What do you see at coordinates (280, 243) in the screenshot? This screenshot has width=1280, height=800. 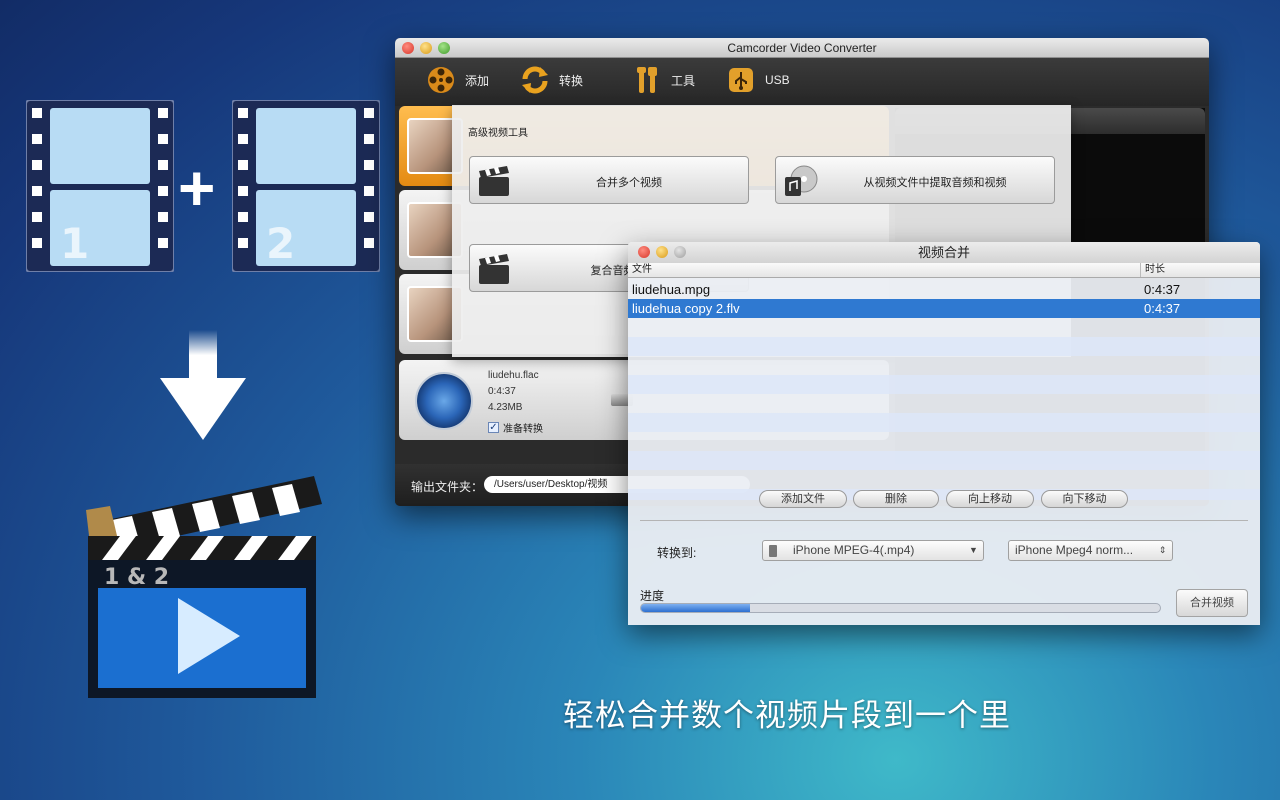 I see `svg-text: 2` at bounding box center [280, 243].